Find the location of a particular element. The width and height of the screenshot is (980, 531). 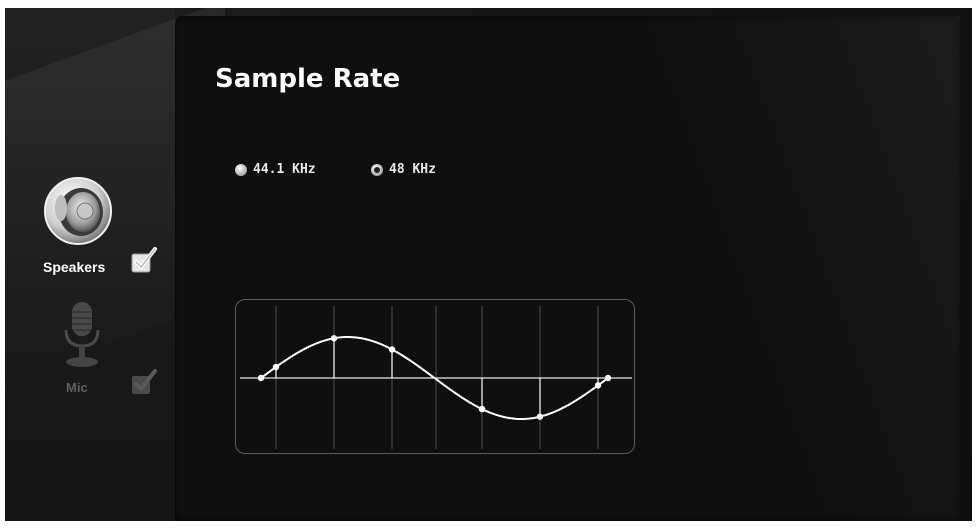

mic-checkbox is located at coordinates (144, 382).